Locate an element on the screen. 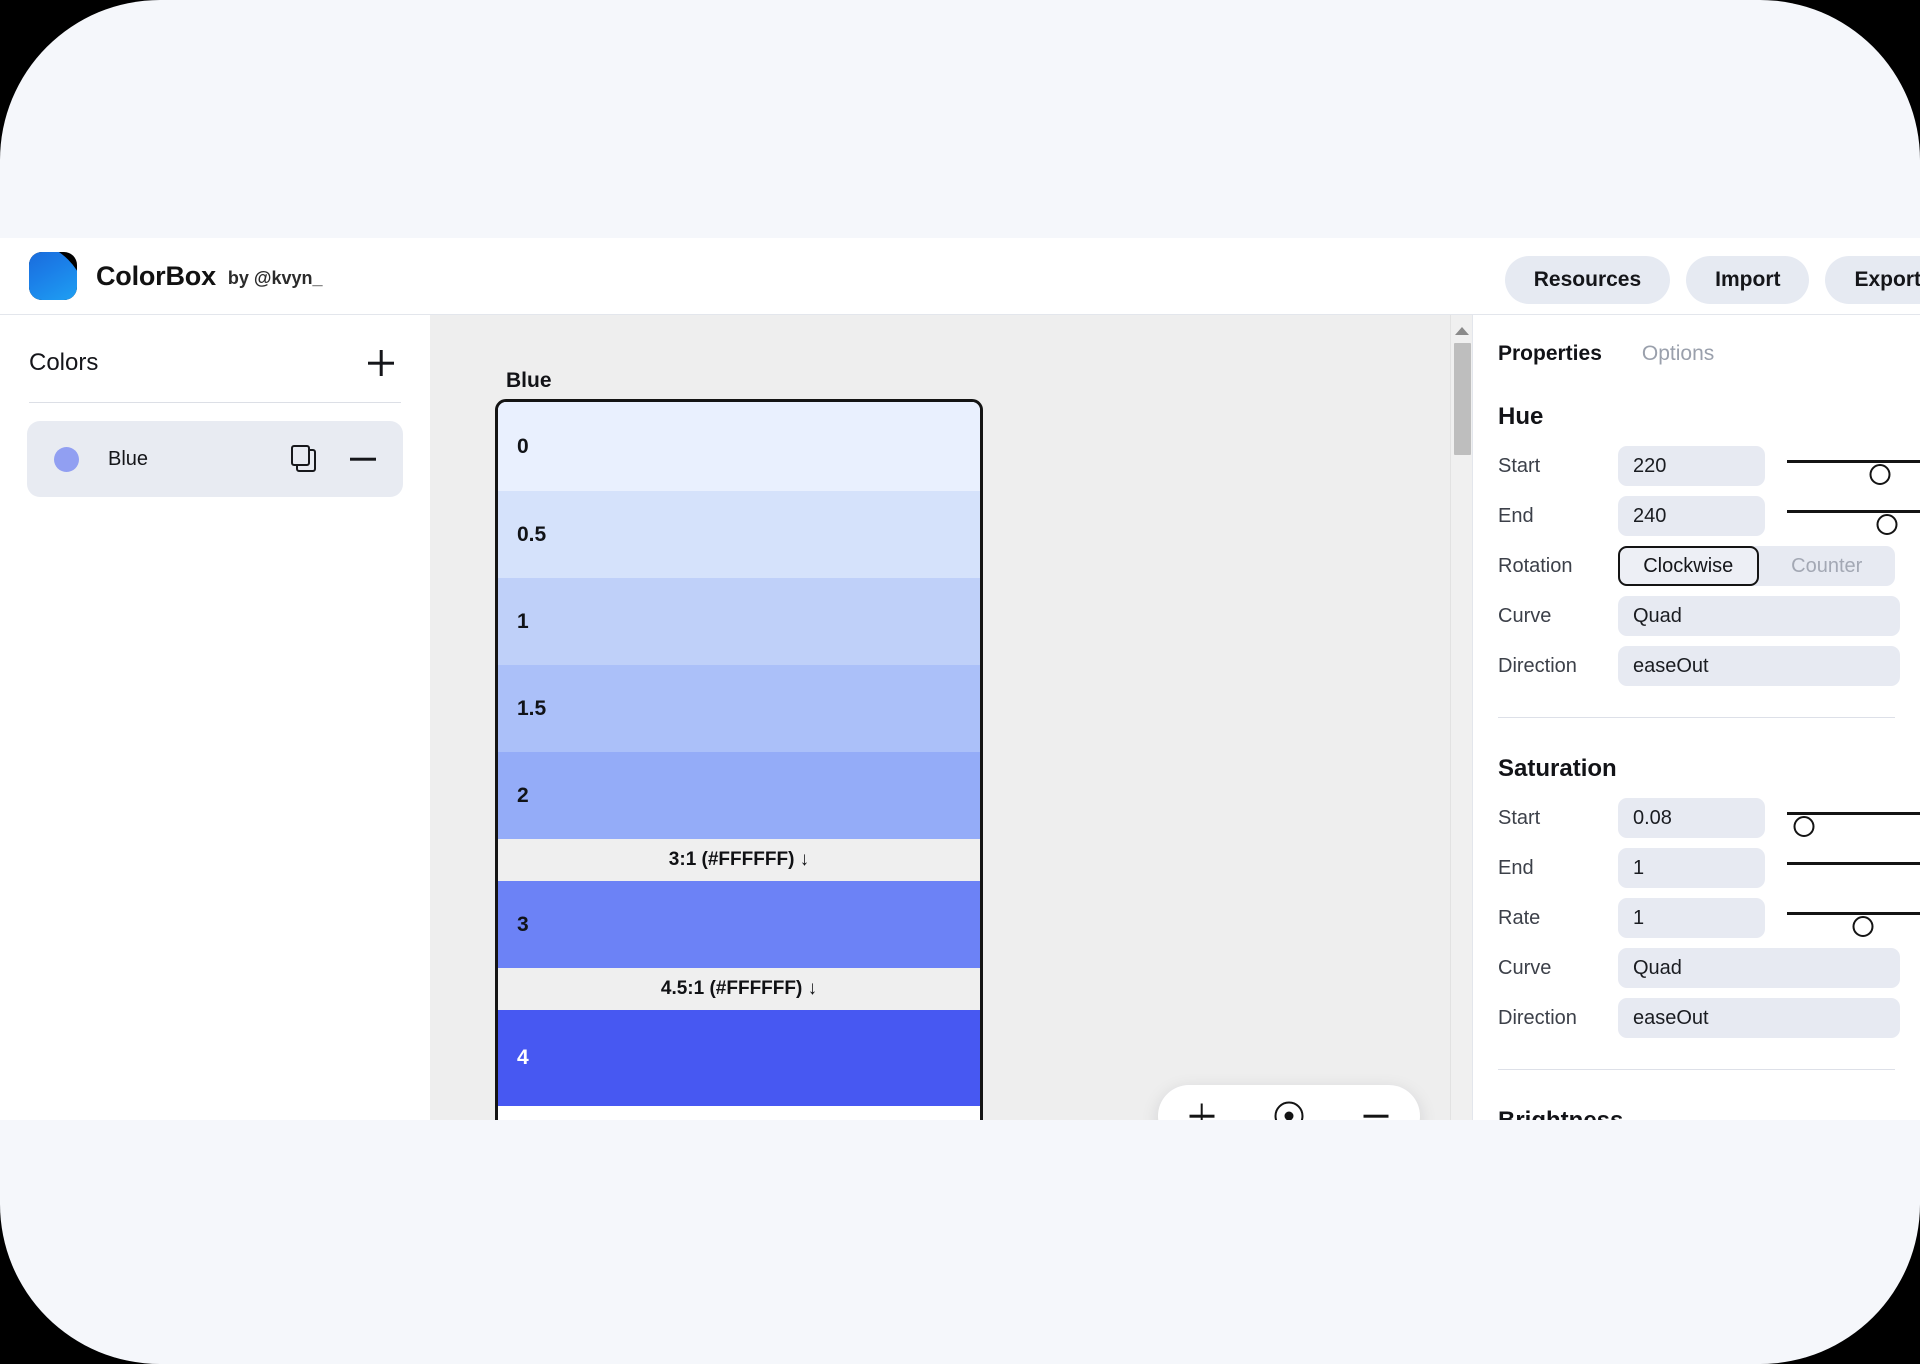 Image resolution: width=1920 pixels, height=1364 pixels. color-list: Blue is located at coordinates (215, 450).